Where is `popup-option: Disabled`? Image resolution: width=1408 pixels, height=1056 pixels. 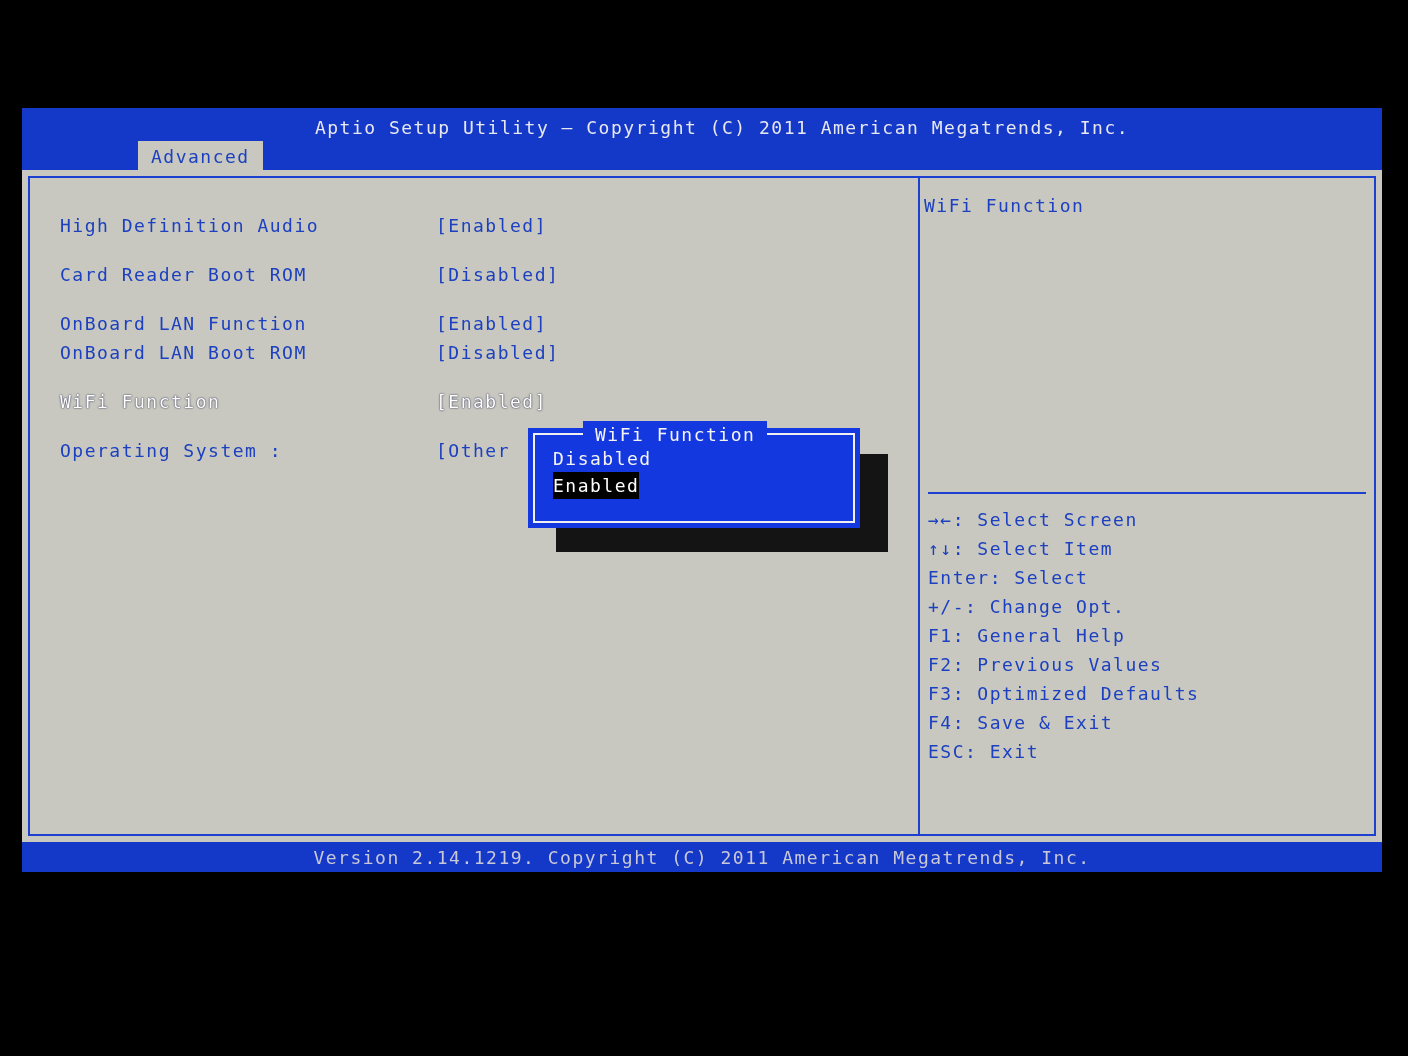 popup-option: Disabled is located at coordinates (602, 458).